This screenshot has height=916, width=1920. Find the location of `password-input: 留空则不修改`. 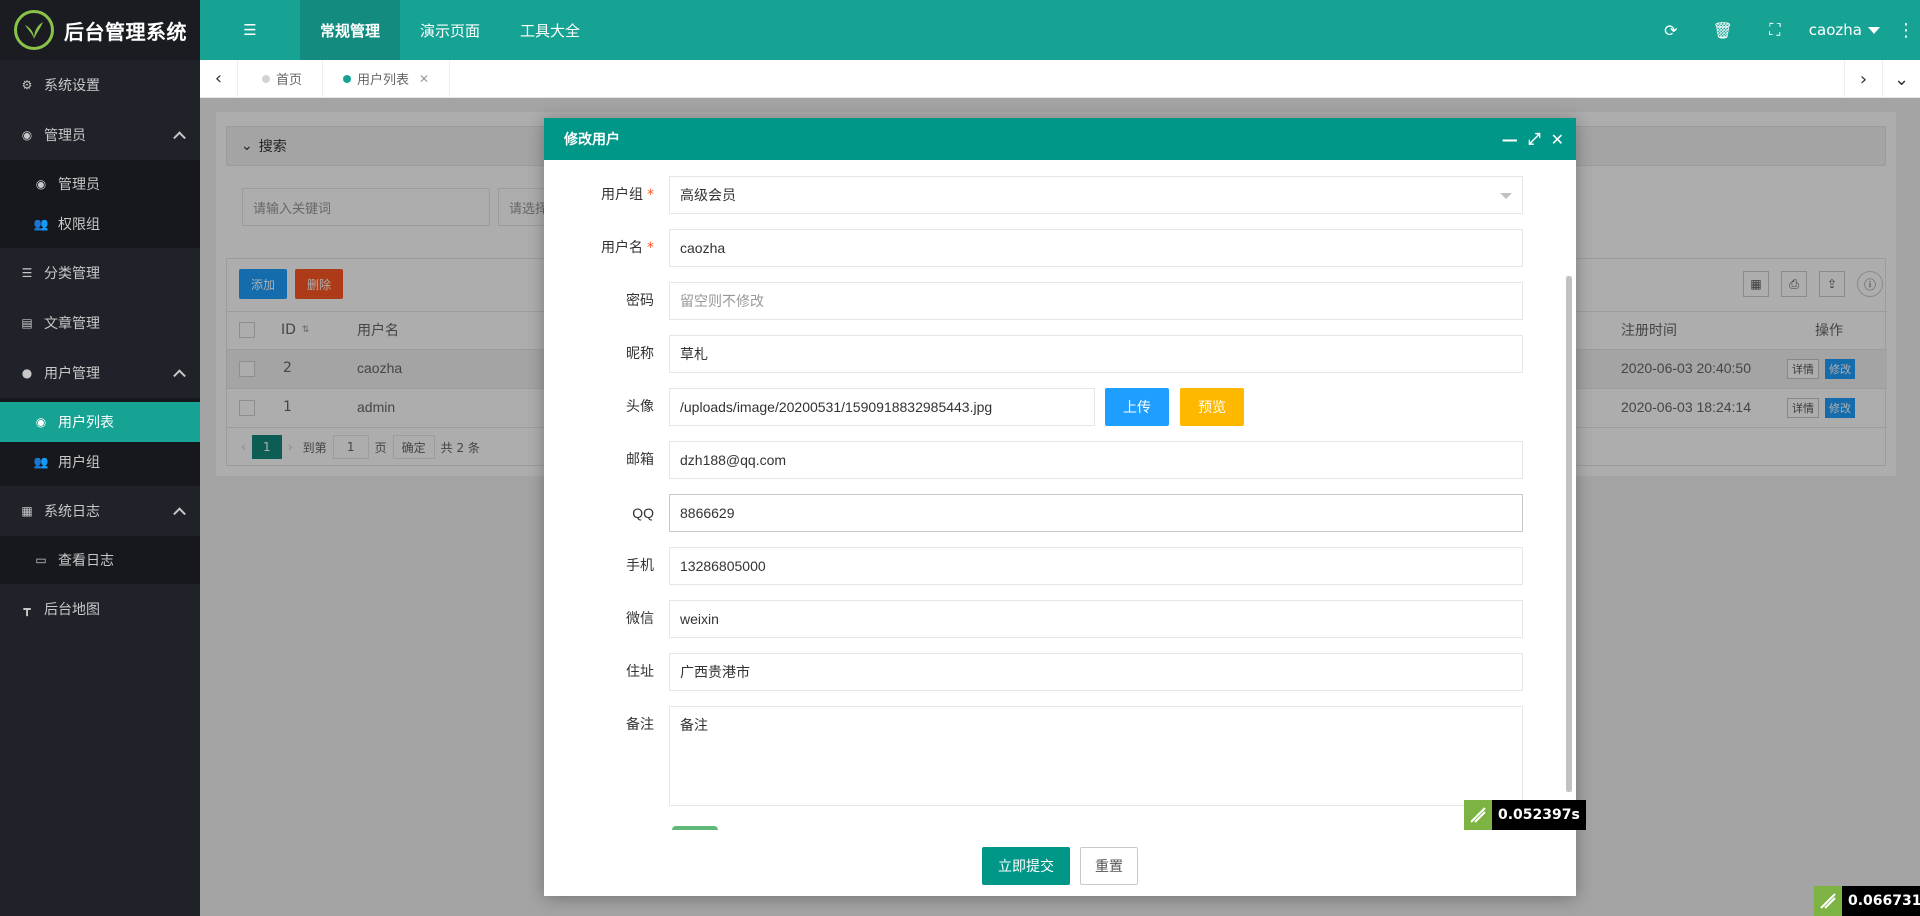

password-input: 留空则不修改 is located at coordinates (1096, 301).